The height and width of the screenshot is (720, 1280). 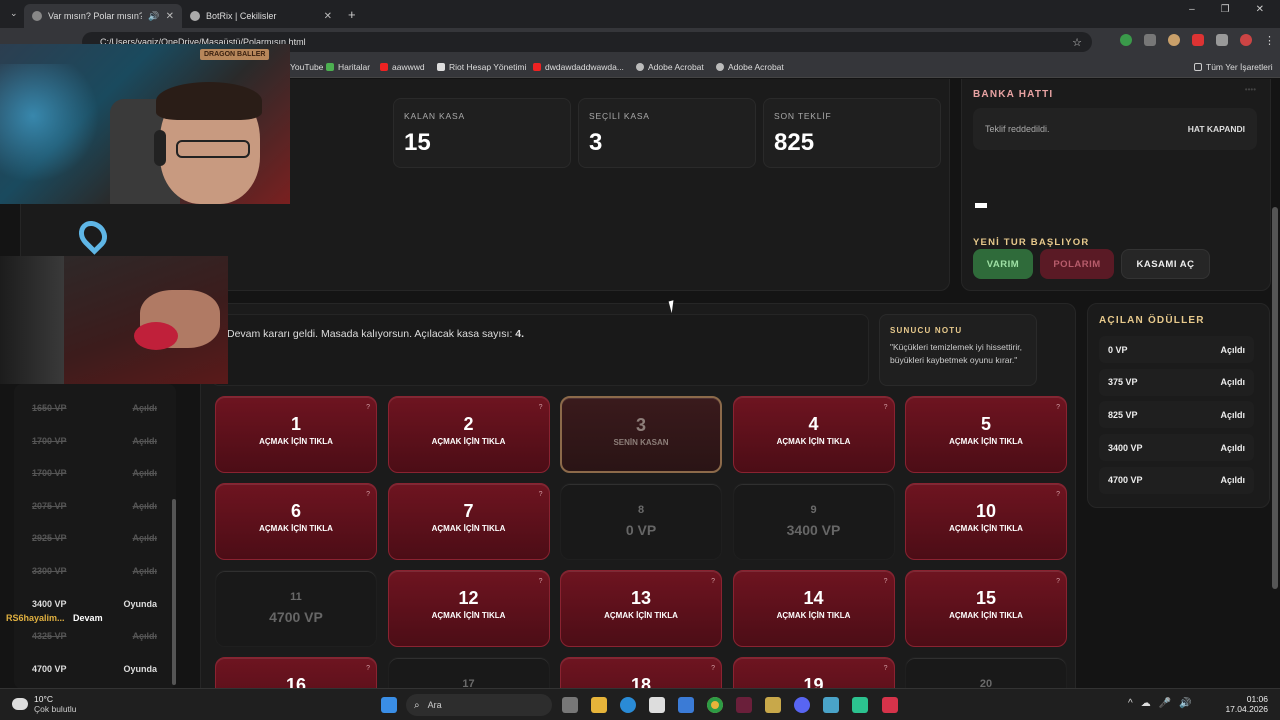 I want to click on box-15: 15 AÇMAK İÇİN TIKLA?, so click(x=986, y=608).